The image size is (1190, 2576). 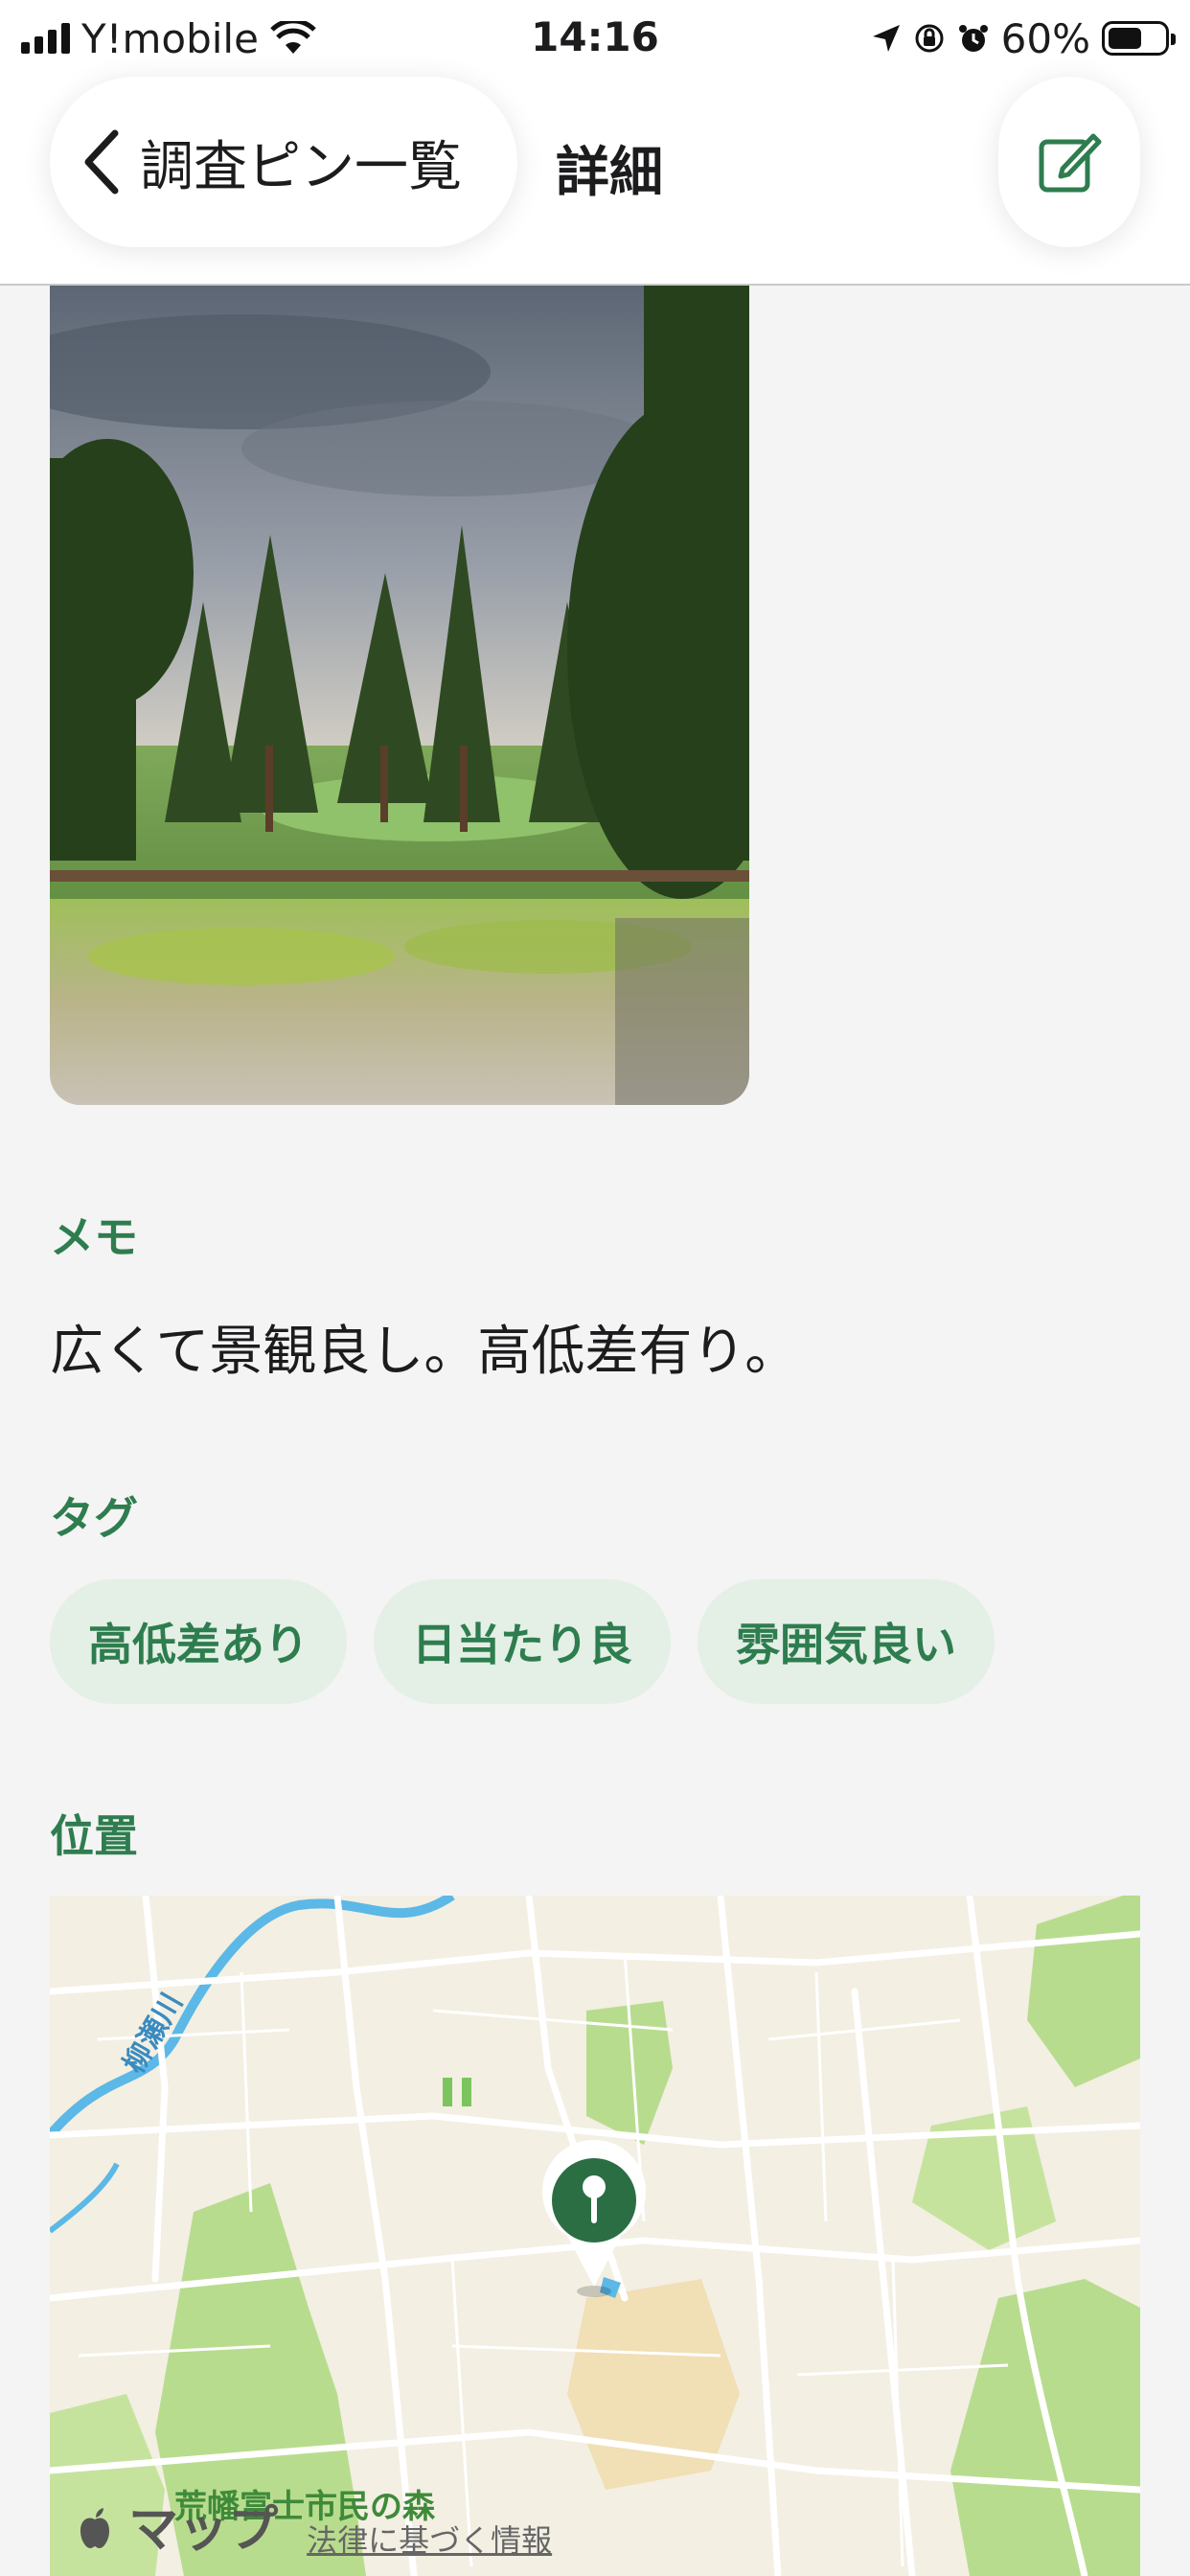 I want to click on battery-fill, so click(x=1125, y=38).